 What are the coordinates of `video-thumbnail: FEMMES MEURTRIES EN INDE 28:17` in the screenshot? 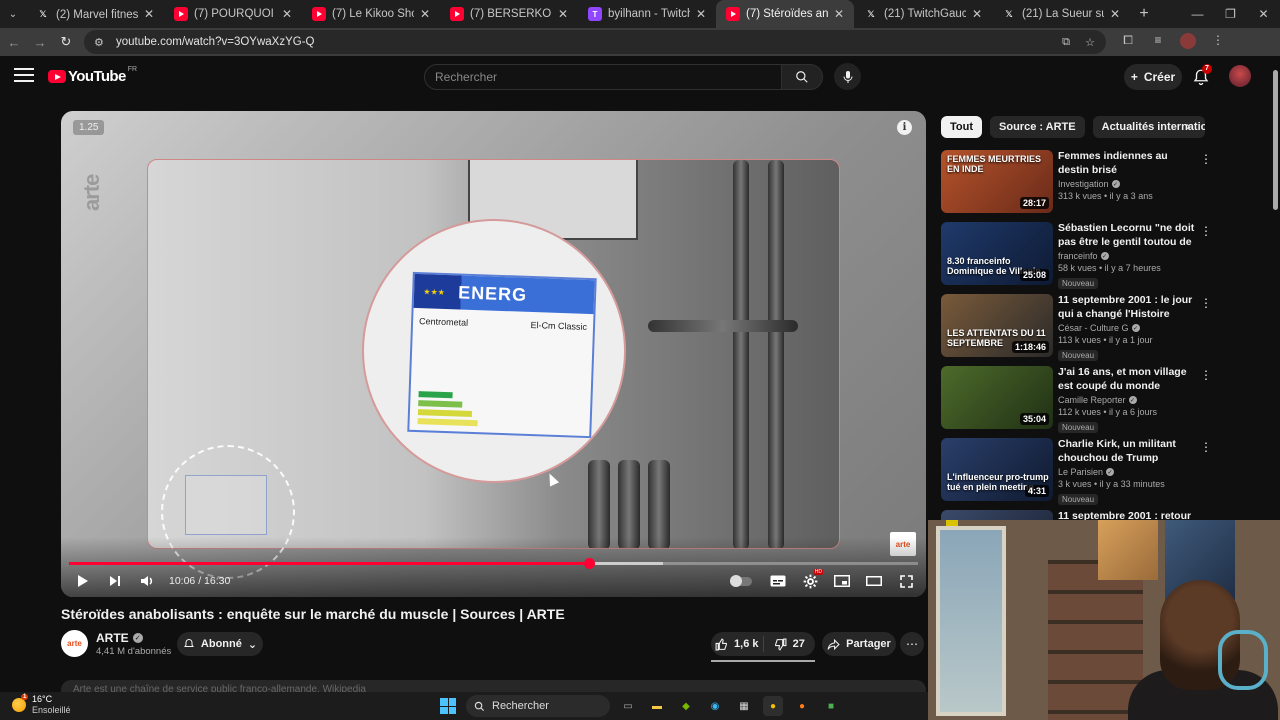 It's located at (997, 181).